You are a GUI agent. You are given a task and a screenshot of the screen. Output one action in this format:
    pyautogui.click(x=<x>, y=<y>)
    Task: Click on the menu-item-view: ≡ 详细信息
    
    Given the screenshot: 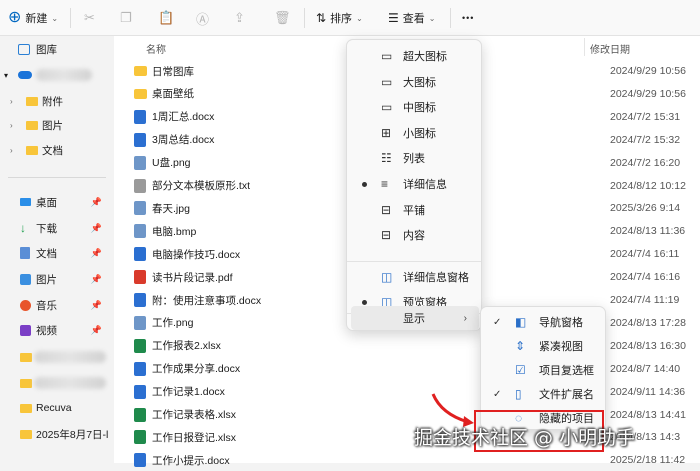 What is the action you would take?
    pyautogui.click(x=415, y=184)
    